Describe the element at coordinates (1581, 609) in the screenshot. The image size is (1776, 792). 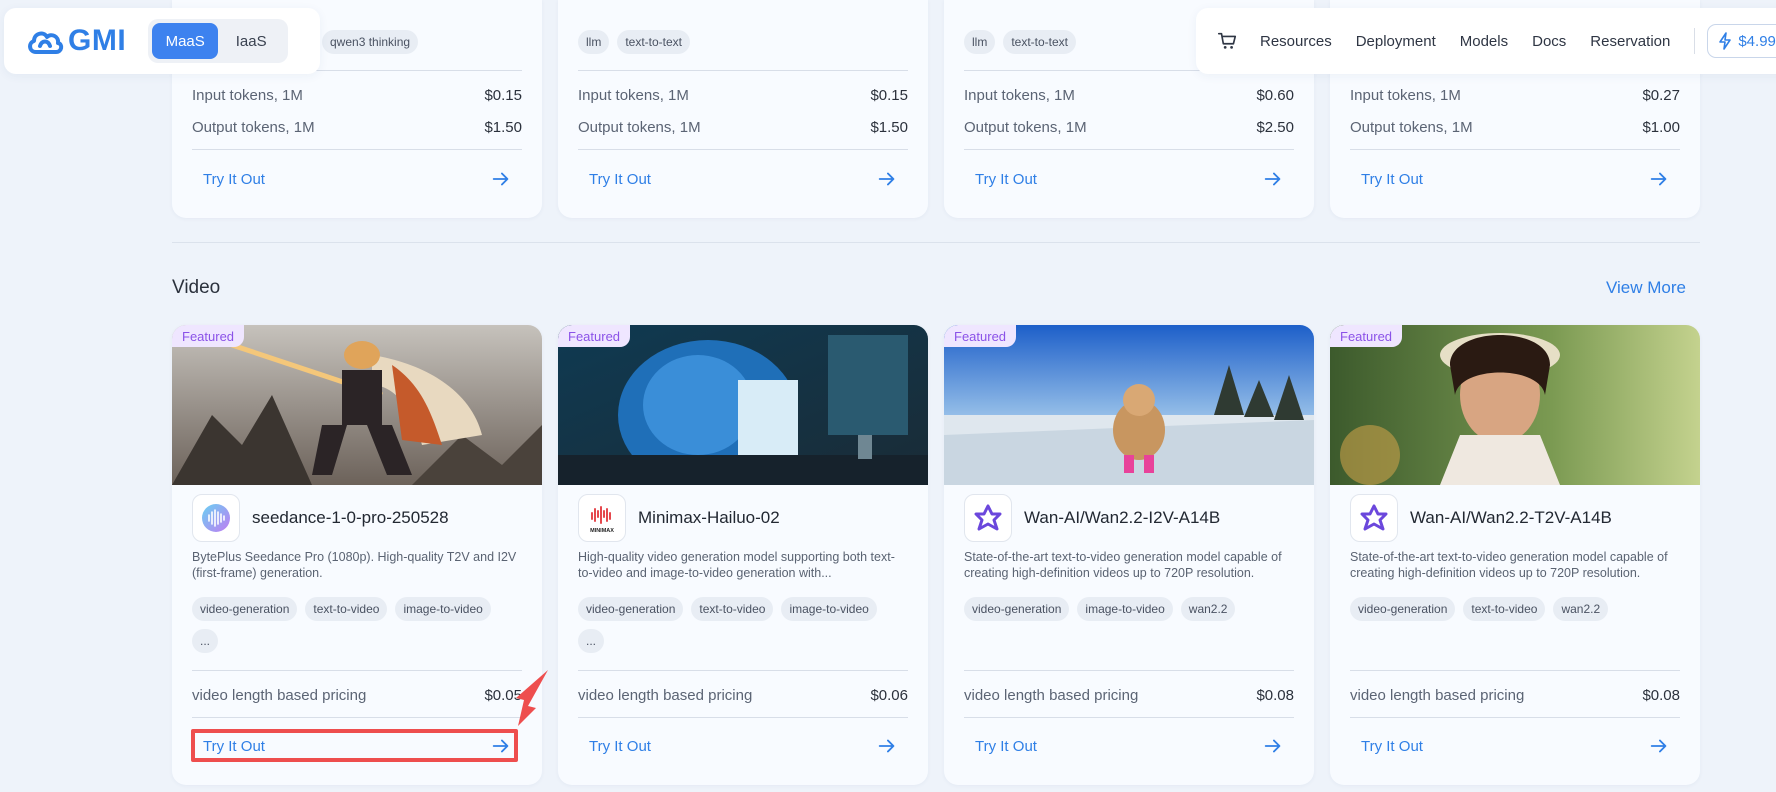
I see `tag: wan2.2` at that location.